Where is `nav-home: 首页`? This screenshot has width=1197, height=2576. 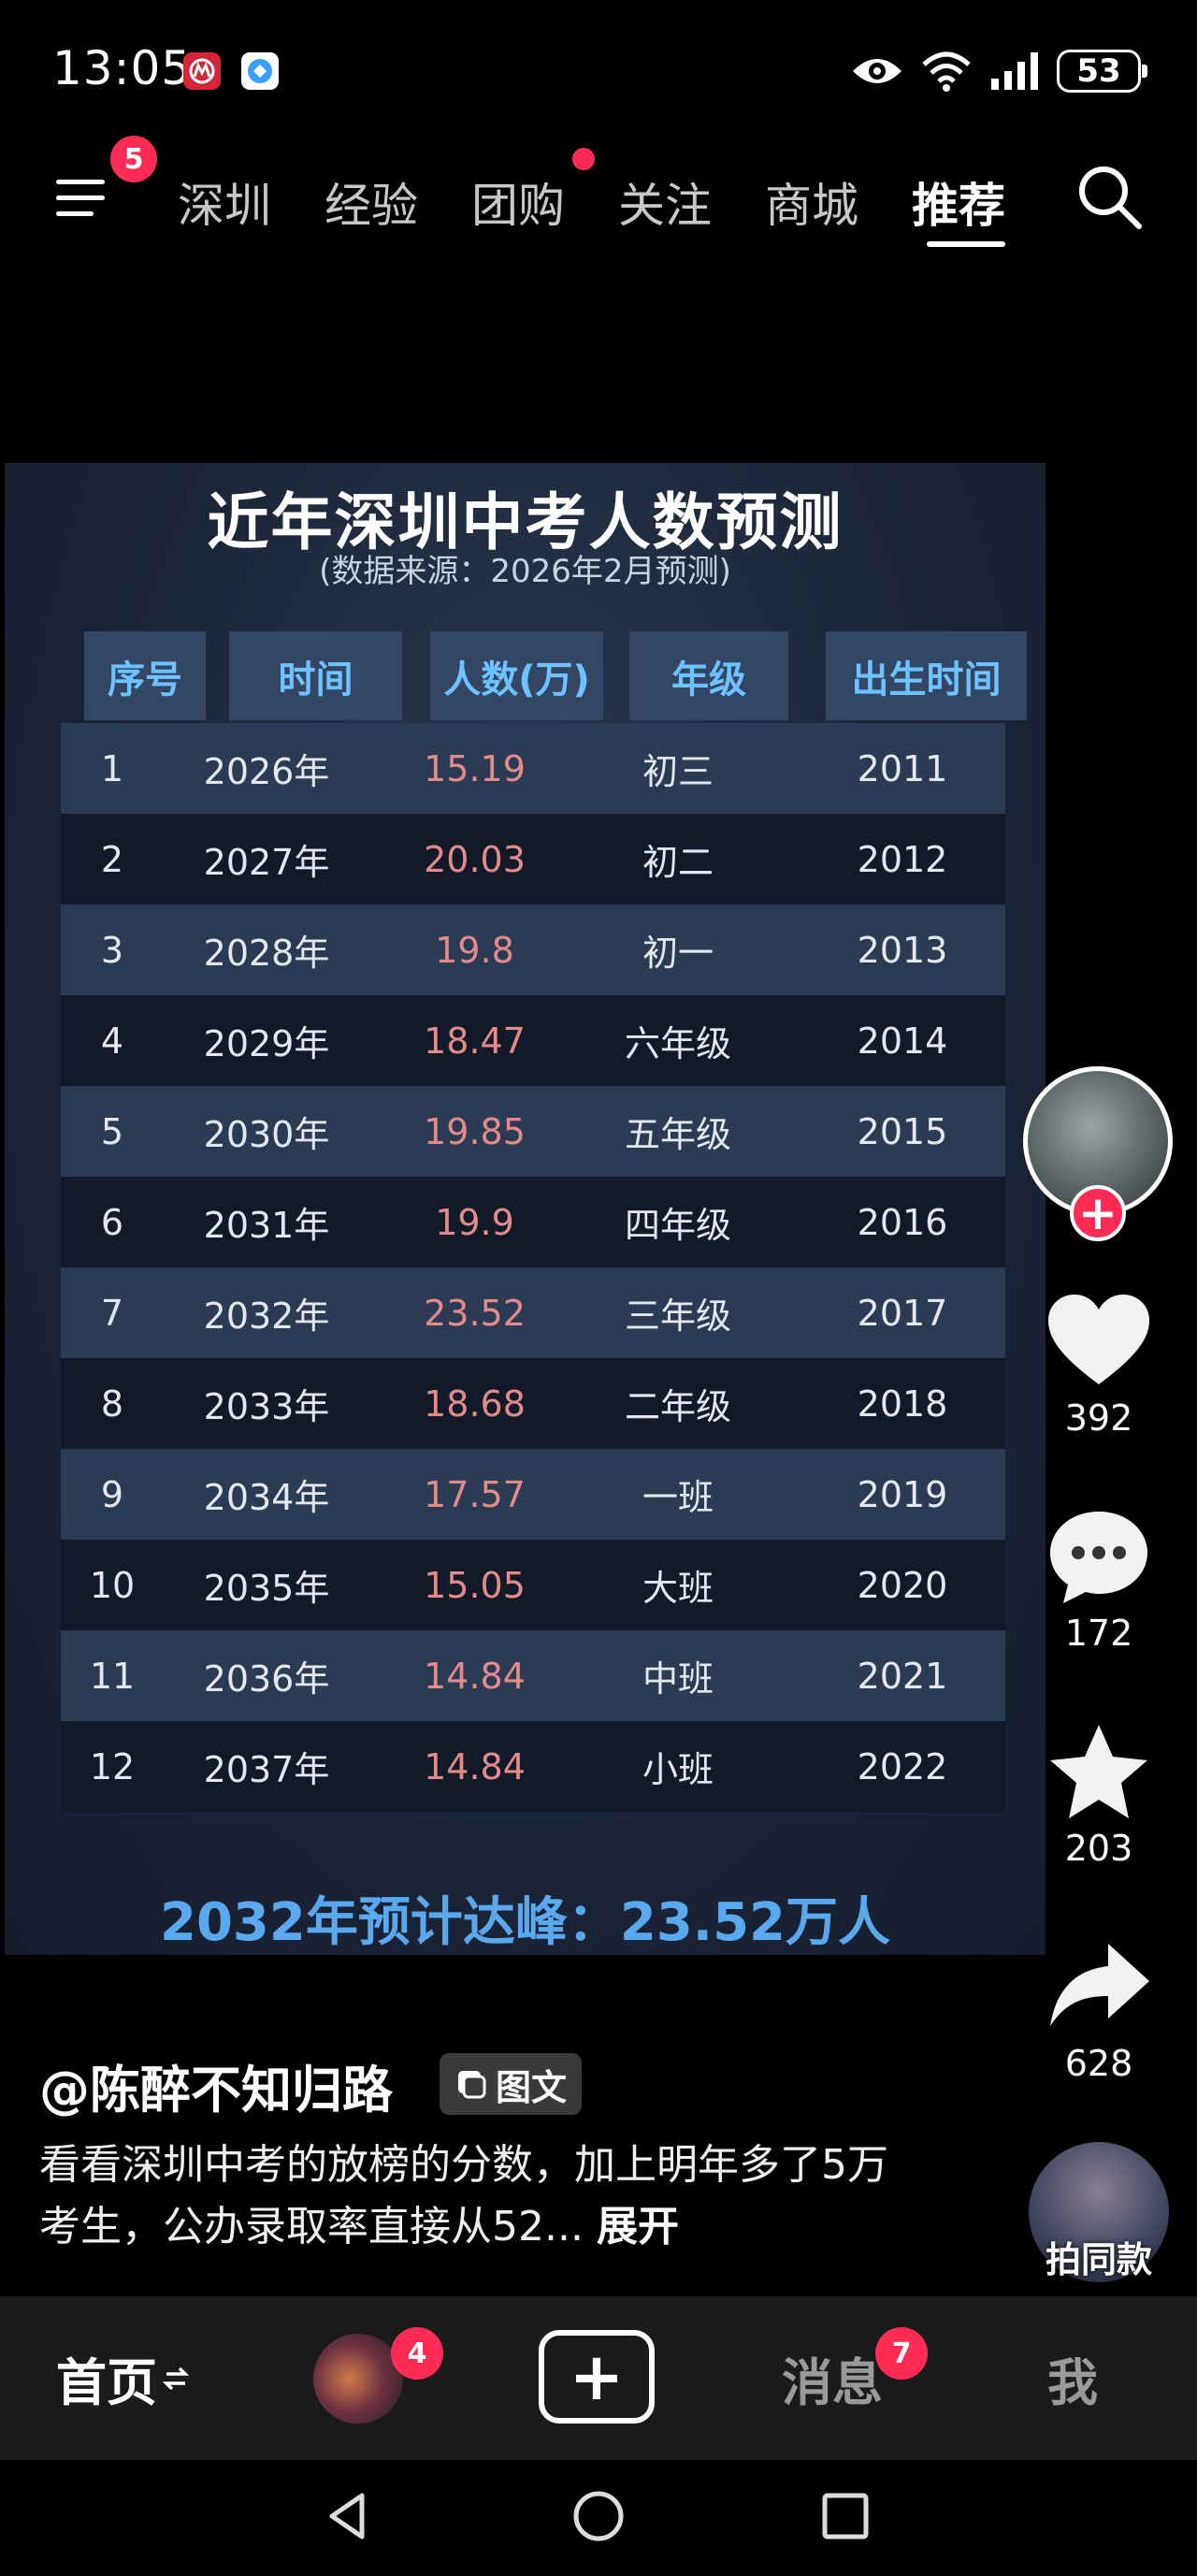 nav-home: 首页 is located at coordinates (122, 2378).